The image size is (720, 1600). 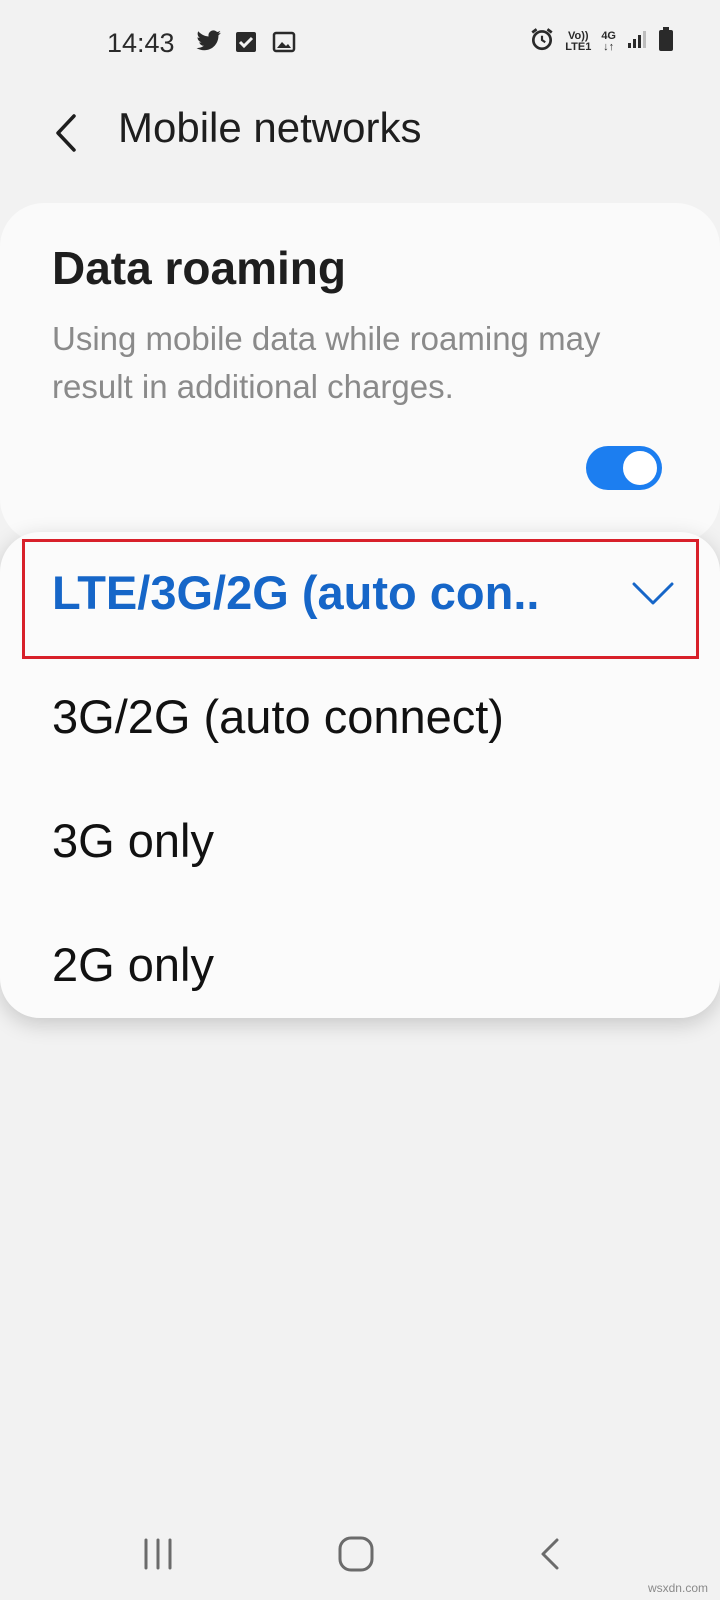 I want to click on status-time: 14:43, so click(x=141, y=43).